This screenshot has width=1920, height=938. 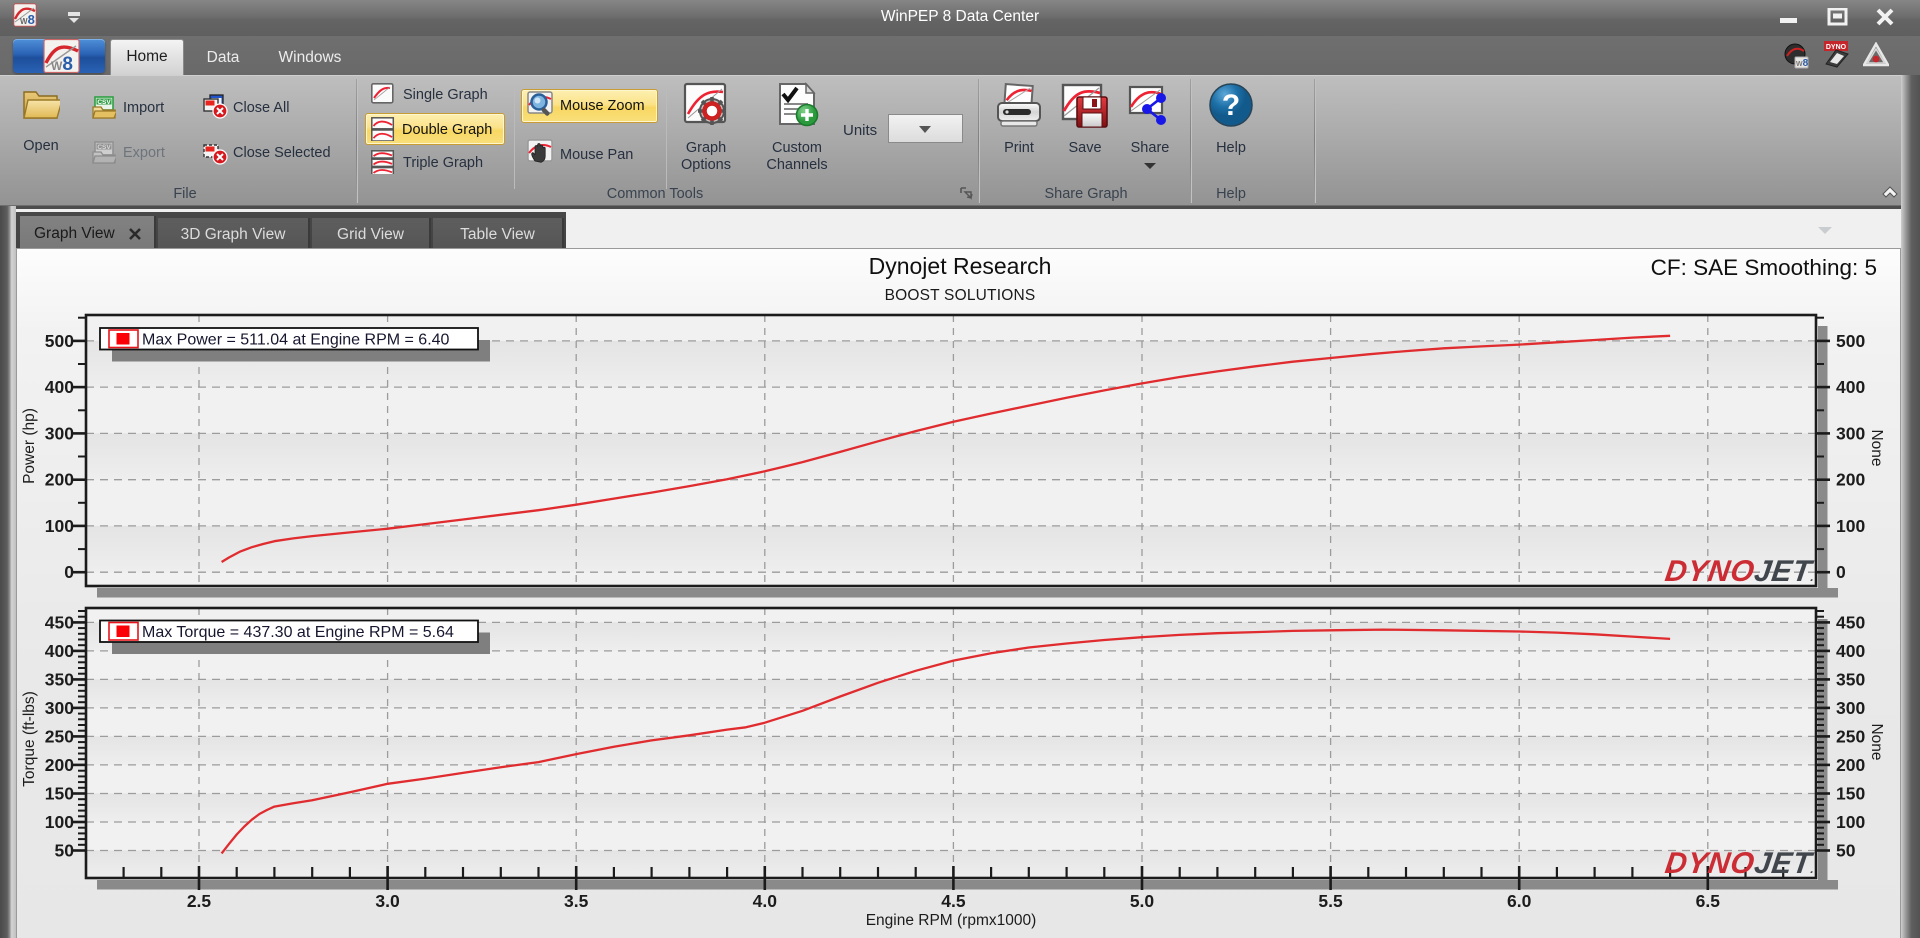 What do you see at coordinates (296, 340) in the screenshot?
I see `svg-text:Max Power = 511.04 at Engine R: Max Power = 511.04 at Engine RPM = 6.40` at bounding box center [296, 340].